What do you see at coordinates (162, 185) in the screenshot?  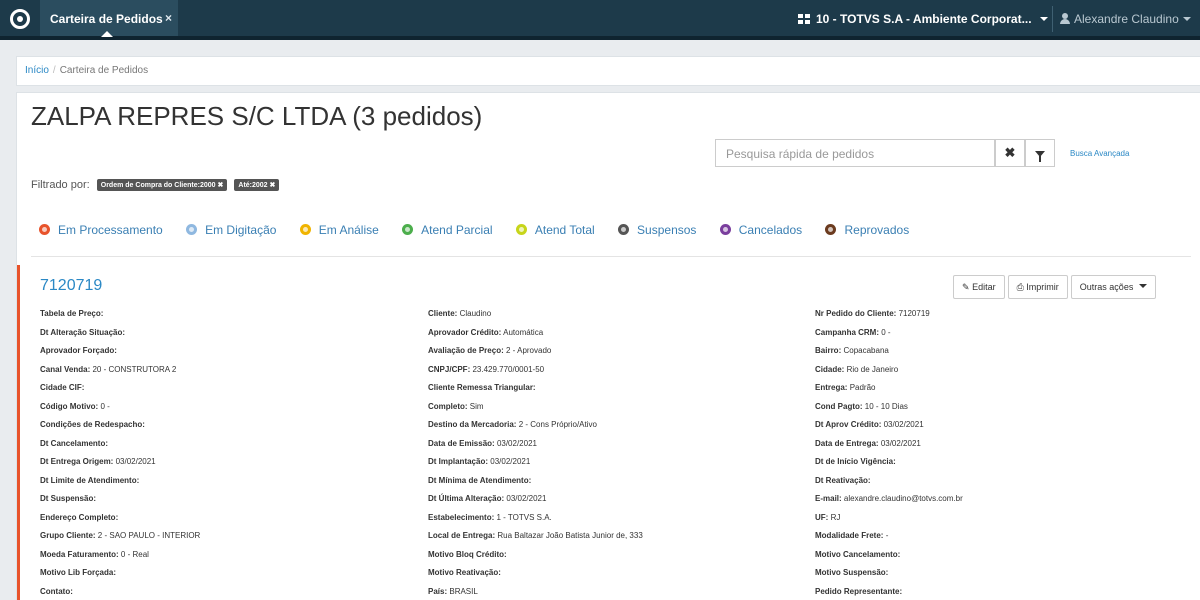 I see `filter-chip: Ordem de Compra do Cliente:2000 ✖` at bounding box center [162, 185].